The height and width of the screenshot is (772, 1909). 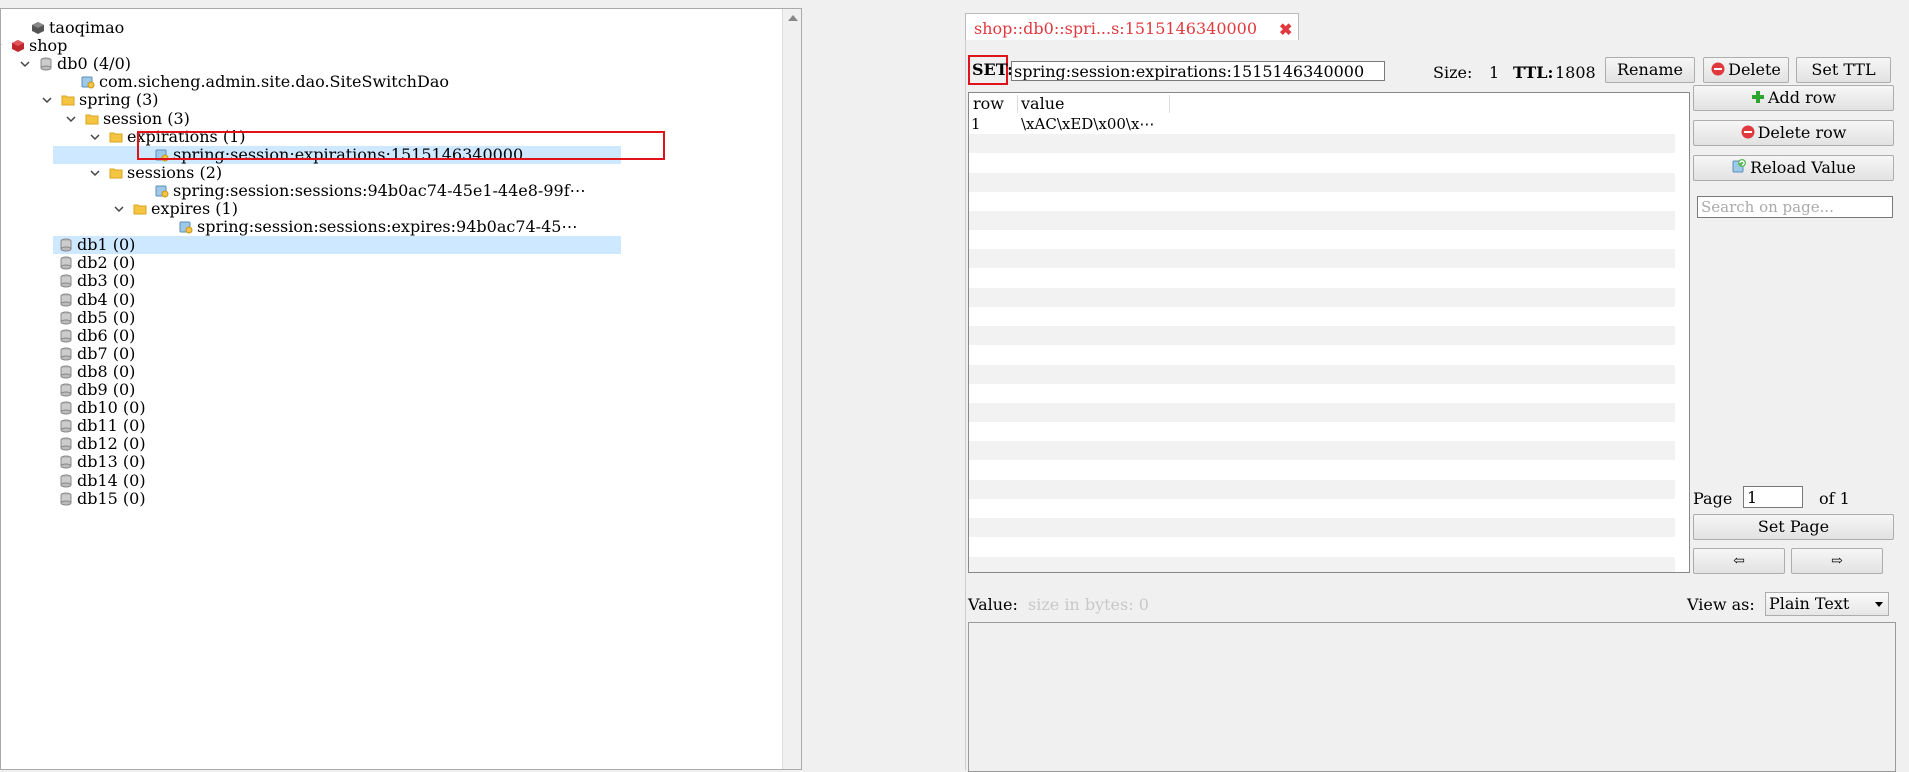 What do you see at coordinates (401, 100) in the screenshot?
I see `tree-item: spring (3)` at bounding box center [401, 100].